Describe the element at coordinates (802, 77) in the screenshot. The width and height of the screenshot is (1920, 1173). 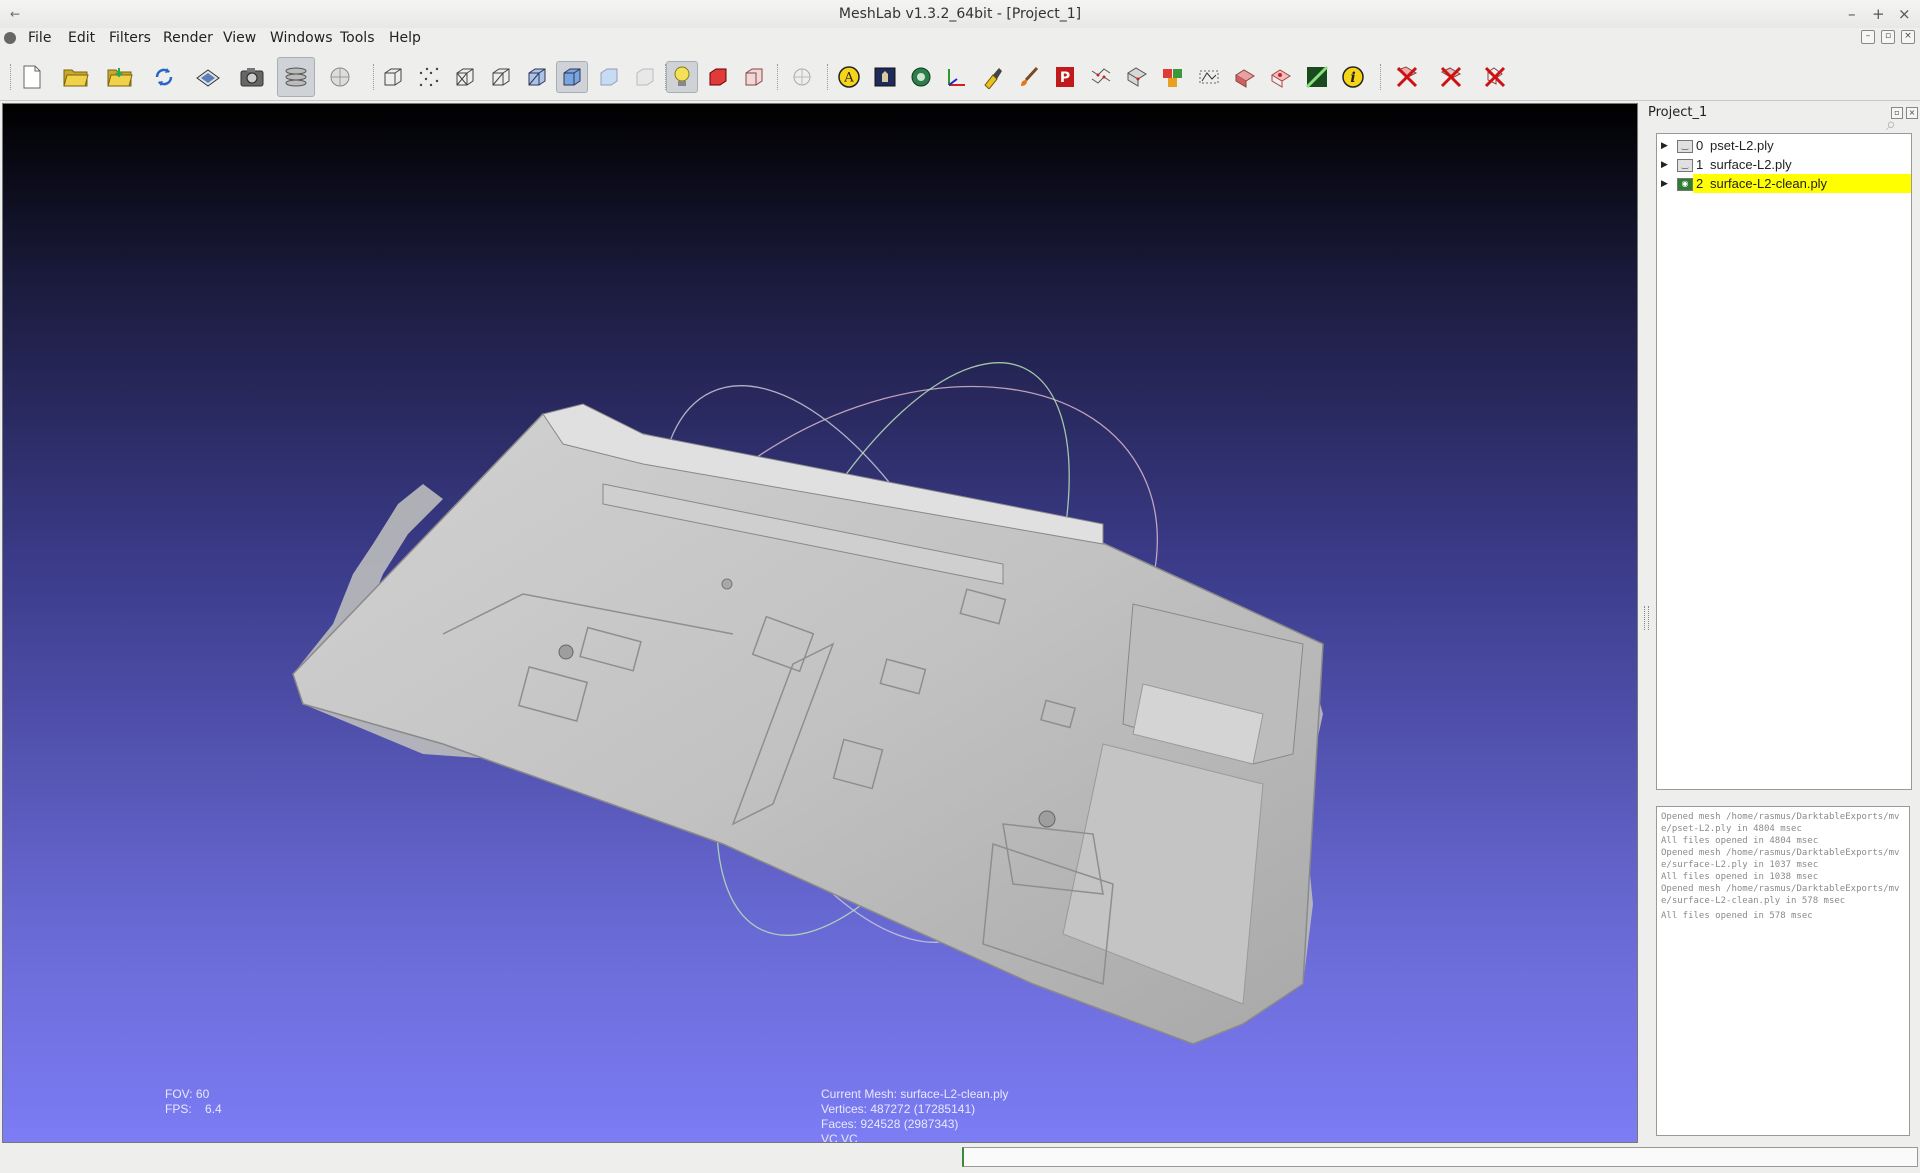
I see `manipulator-icon` at that location.